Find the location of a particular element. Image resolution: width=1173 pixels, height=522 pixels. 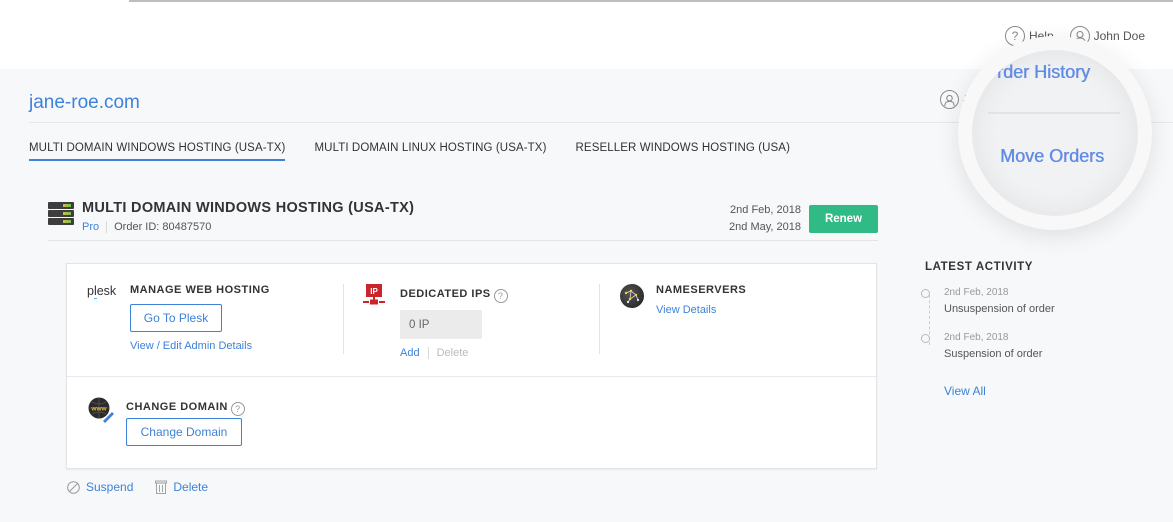

nameservers-title: NAMESERVERS is located at coordinates (701, 290).